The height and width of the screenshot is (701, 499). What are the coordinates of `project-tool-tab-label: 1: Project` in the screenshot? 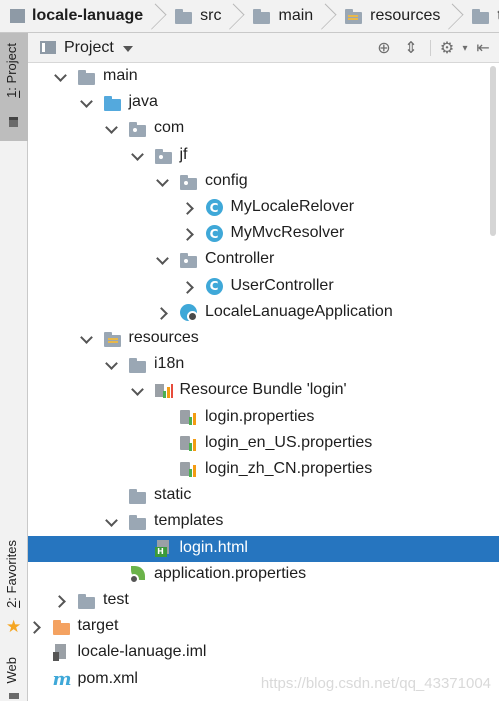 It's located at (11, 70).